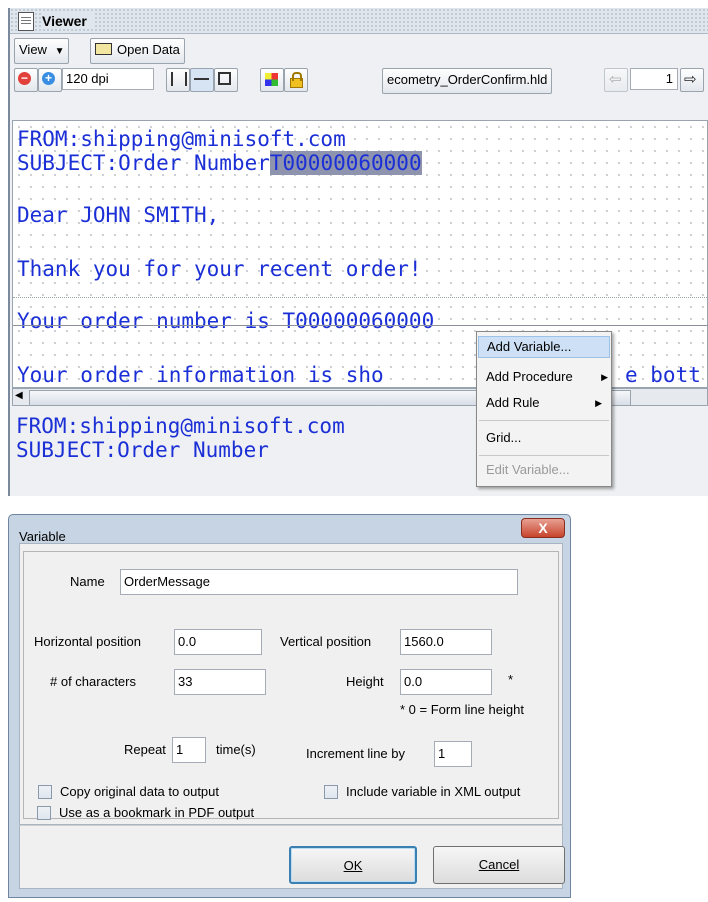 The width and height of the screenshot is (708, 902). I want to click on horizontal-position-label: Horizontal position, so click(87, 641).